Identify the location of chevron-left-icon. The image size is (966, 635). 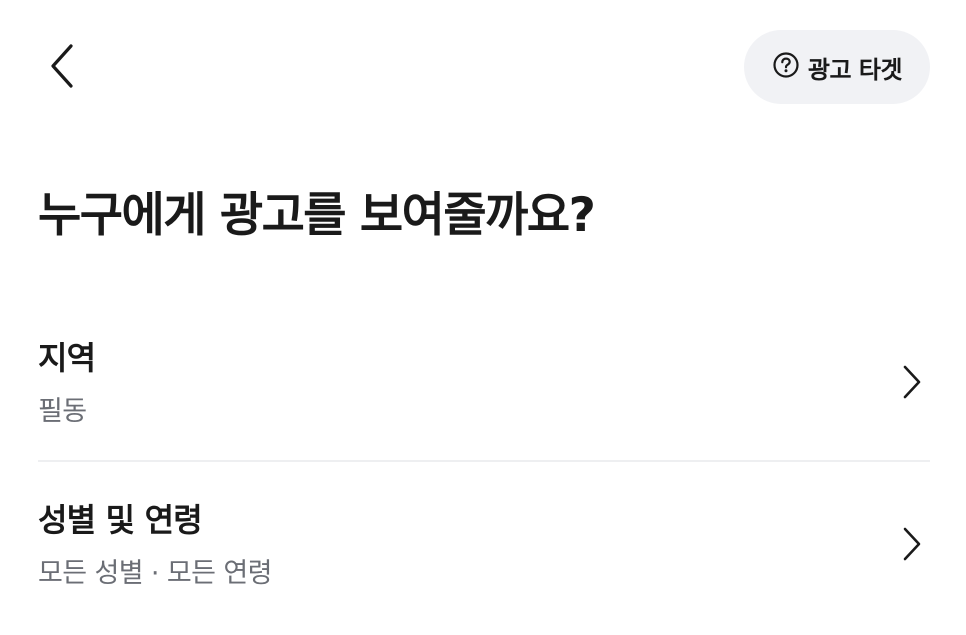
(62, 68).